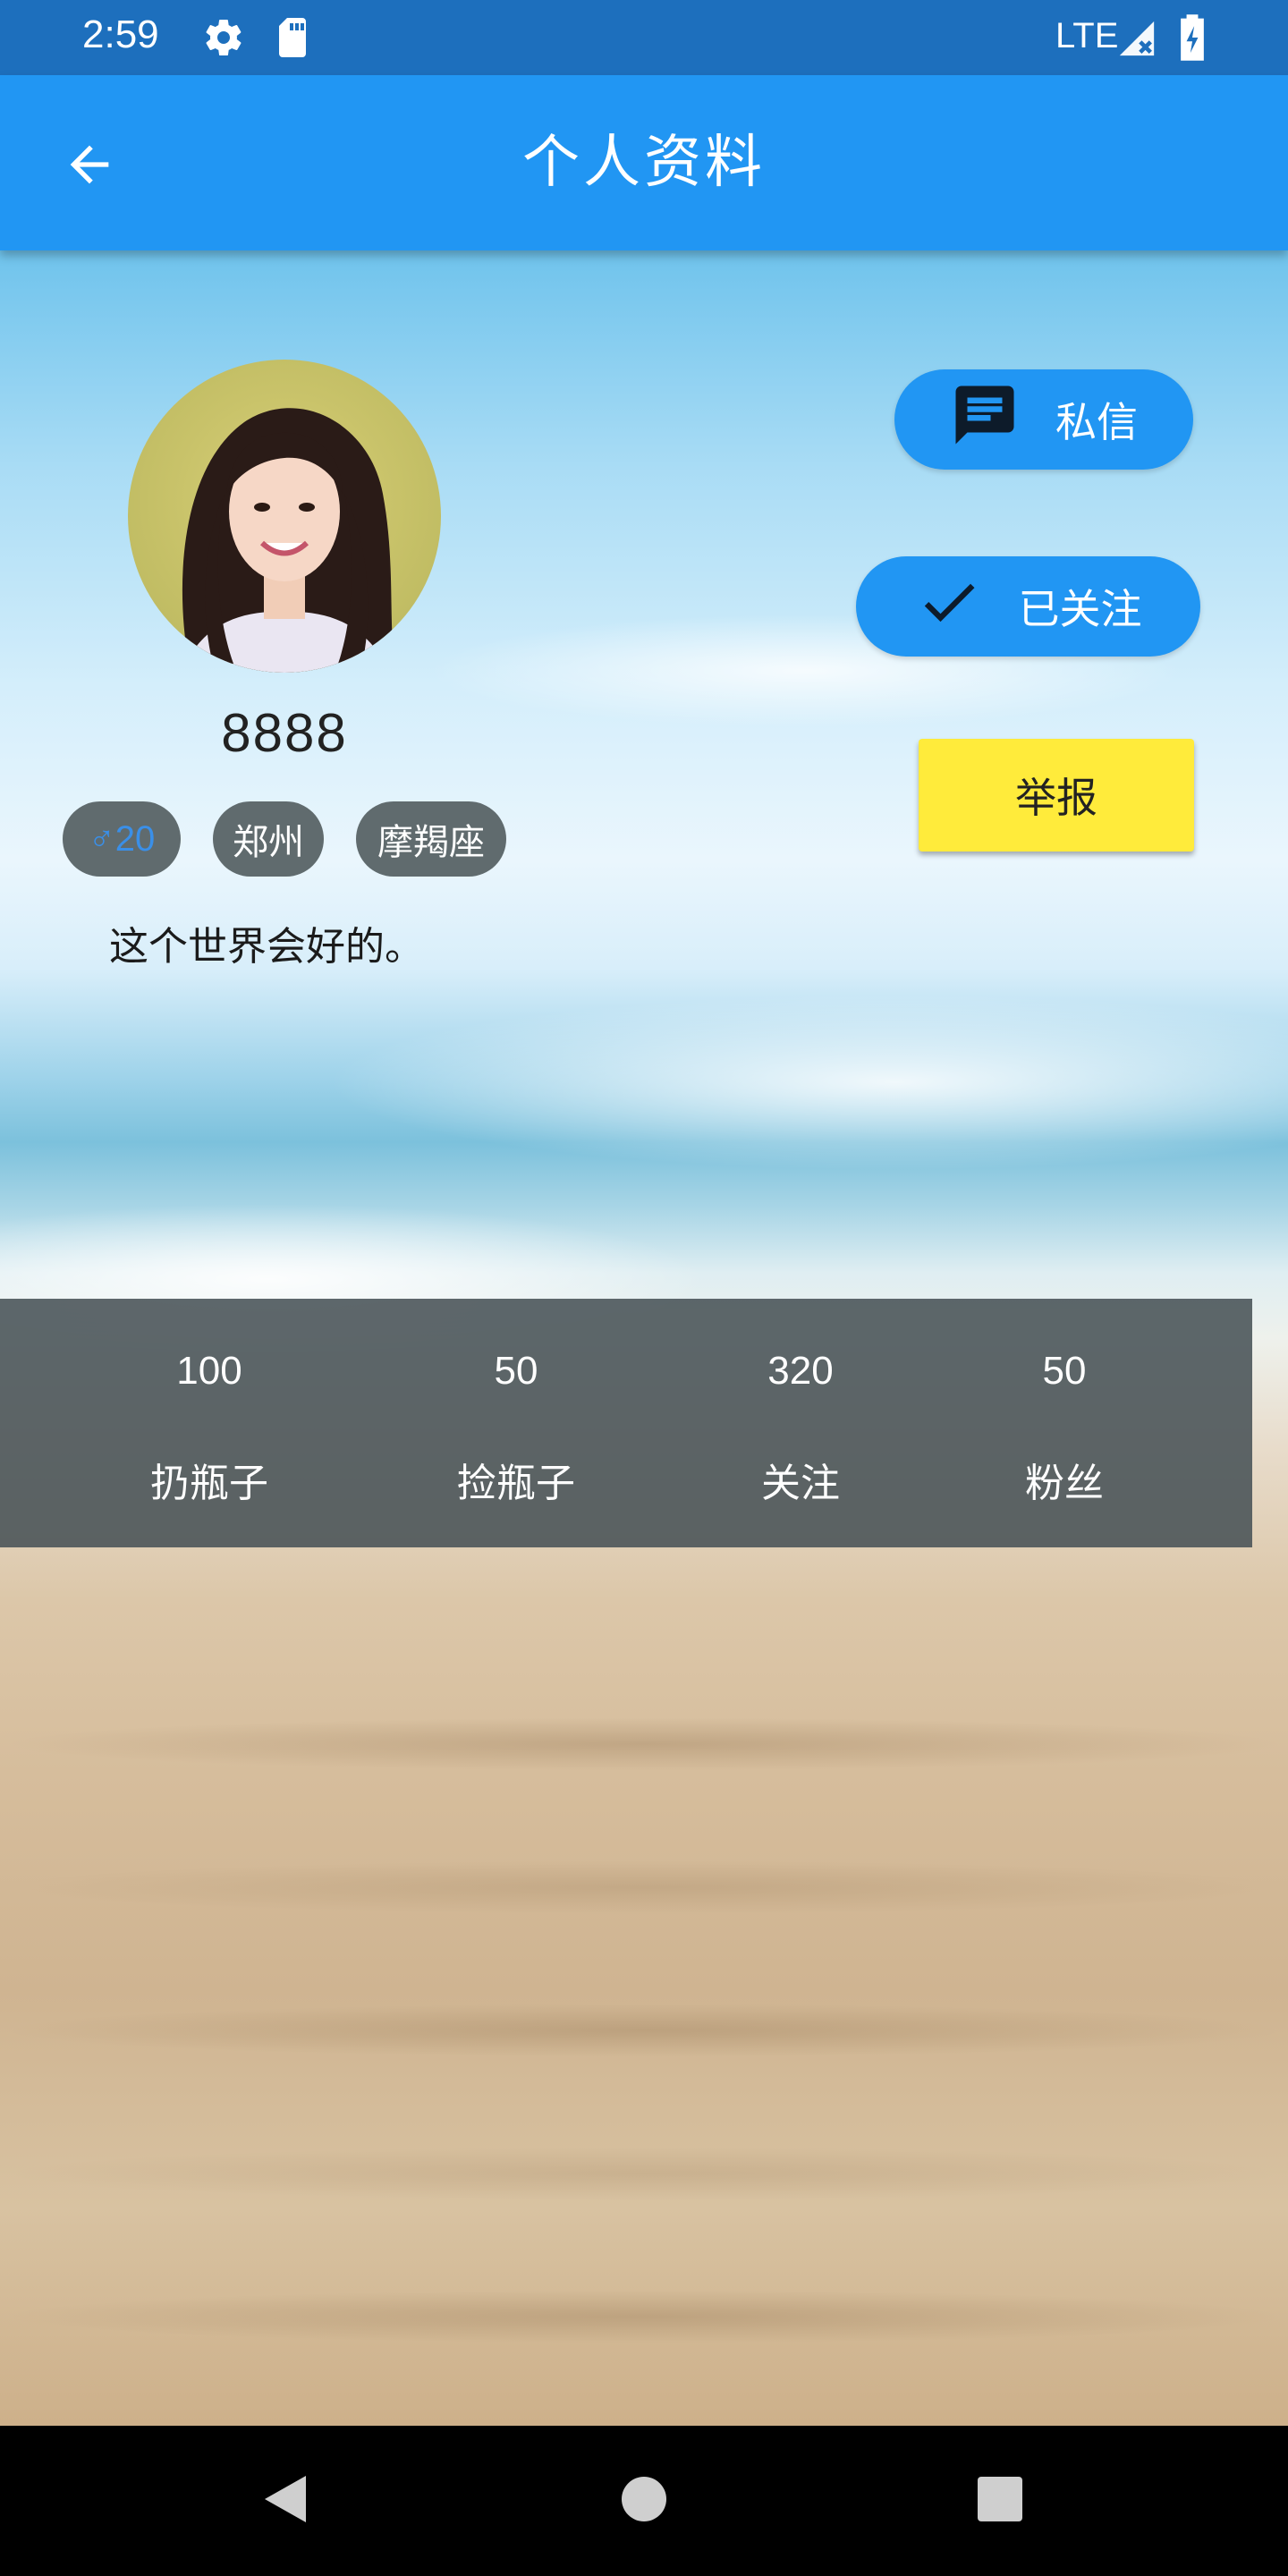 This screenshot has height=2576, width=1288. What do you see at coordinates (293, 39) in the screenshot?
I see `sd-card-icon` at bounding box center [293, 39].